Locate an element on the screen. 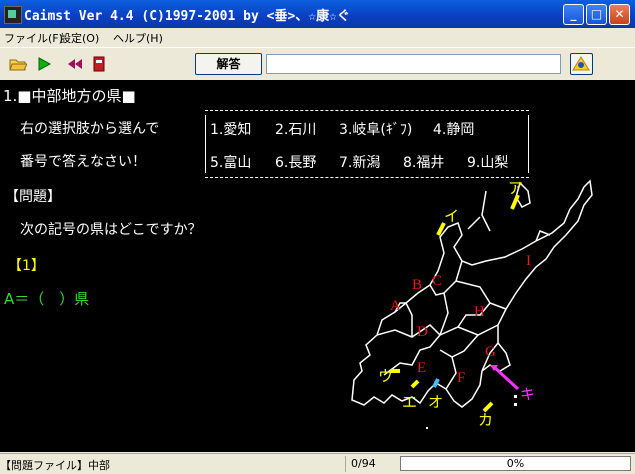 The height and width of the screenshot is (474, 635). choice-item: 7.新潟 is located at coordinates (360, 163).